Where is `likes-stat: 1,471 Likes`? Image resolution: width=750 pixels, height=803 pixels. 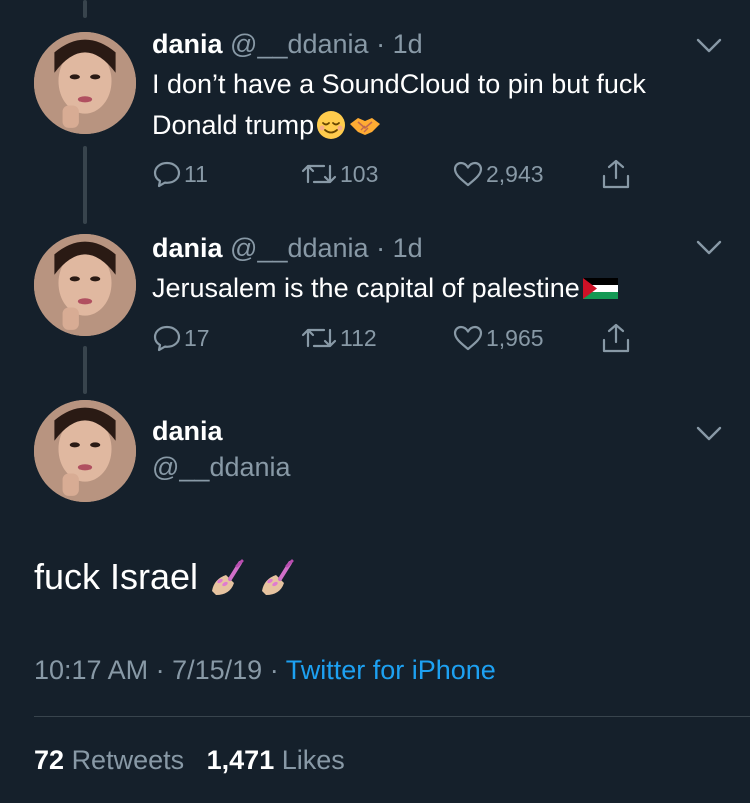
likes-stat: 1,471 Likes is located at coordinates (276, 760).